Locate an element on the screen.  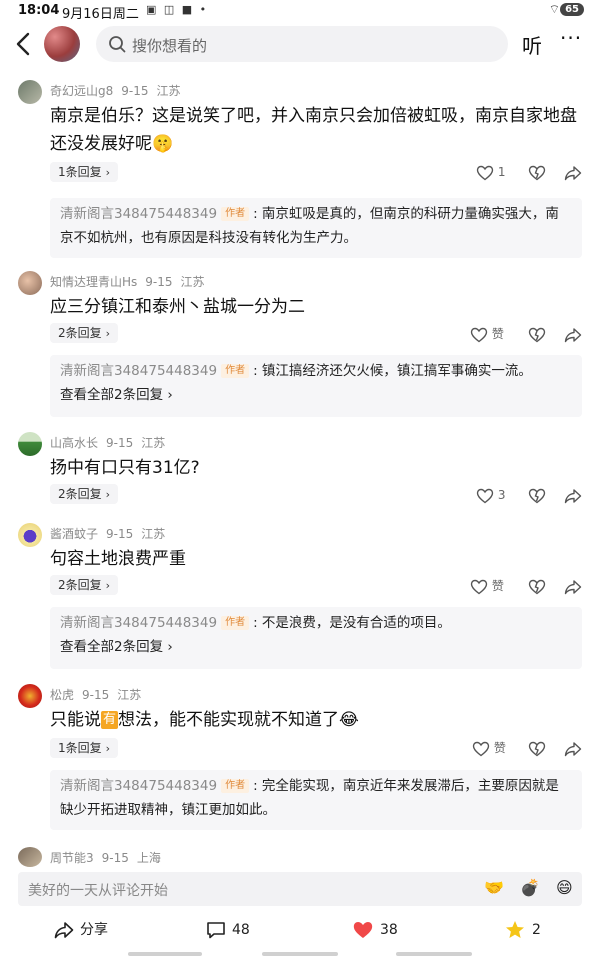
comment-username: 周节能3 is located at coordinates (72, 858).